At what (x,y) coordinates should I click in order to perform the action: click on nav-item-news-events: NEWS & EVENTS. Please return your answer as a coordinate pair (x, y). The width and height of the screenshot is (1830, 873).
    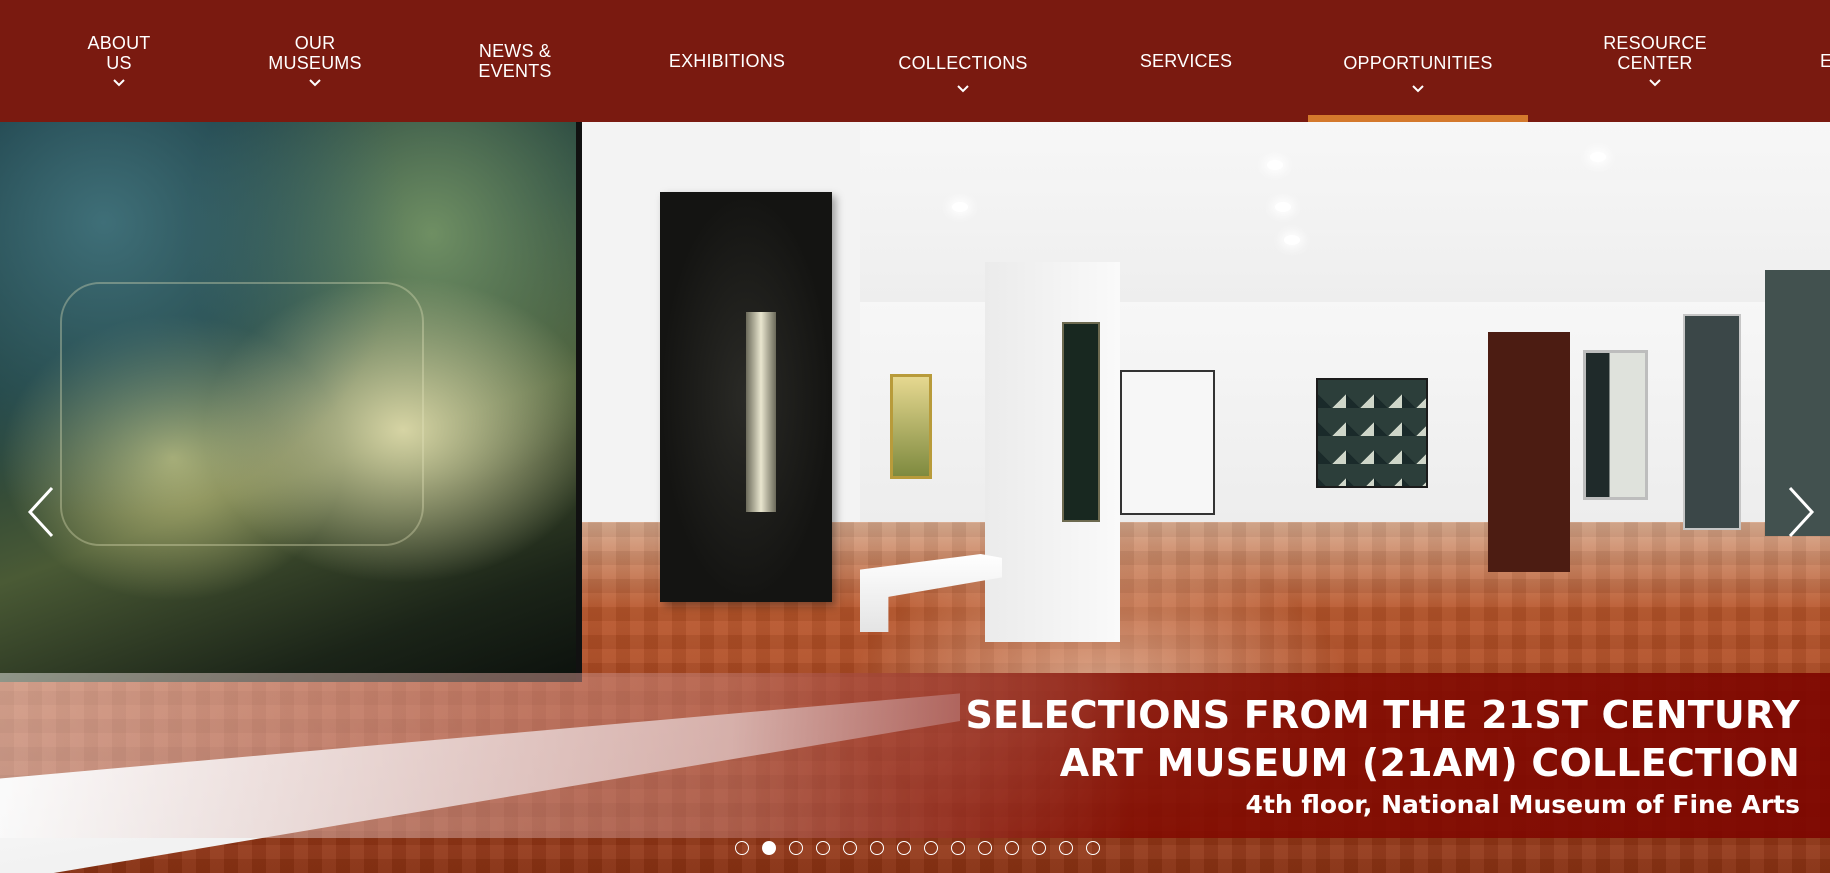
    Looking at the image, I should click on (515, 61).